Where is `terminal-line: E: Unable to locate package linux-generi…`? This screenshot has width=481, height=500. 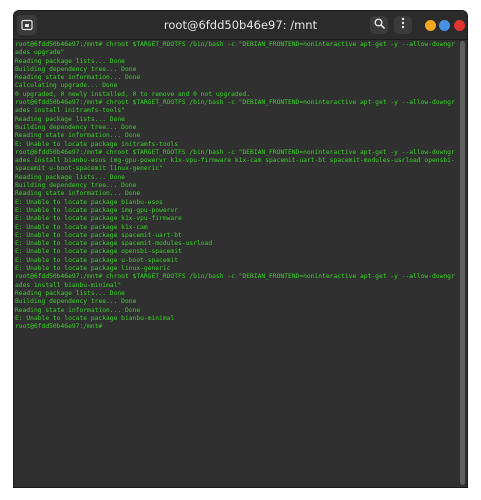 terminal-line: E: Unable to locate package linux-generi… is located at coordinates (93, 269).